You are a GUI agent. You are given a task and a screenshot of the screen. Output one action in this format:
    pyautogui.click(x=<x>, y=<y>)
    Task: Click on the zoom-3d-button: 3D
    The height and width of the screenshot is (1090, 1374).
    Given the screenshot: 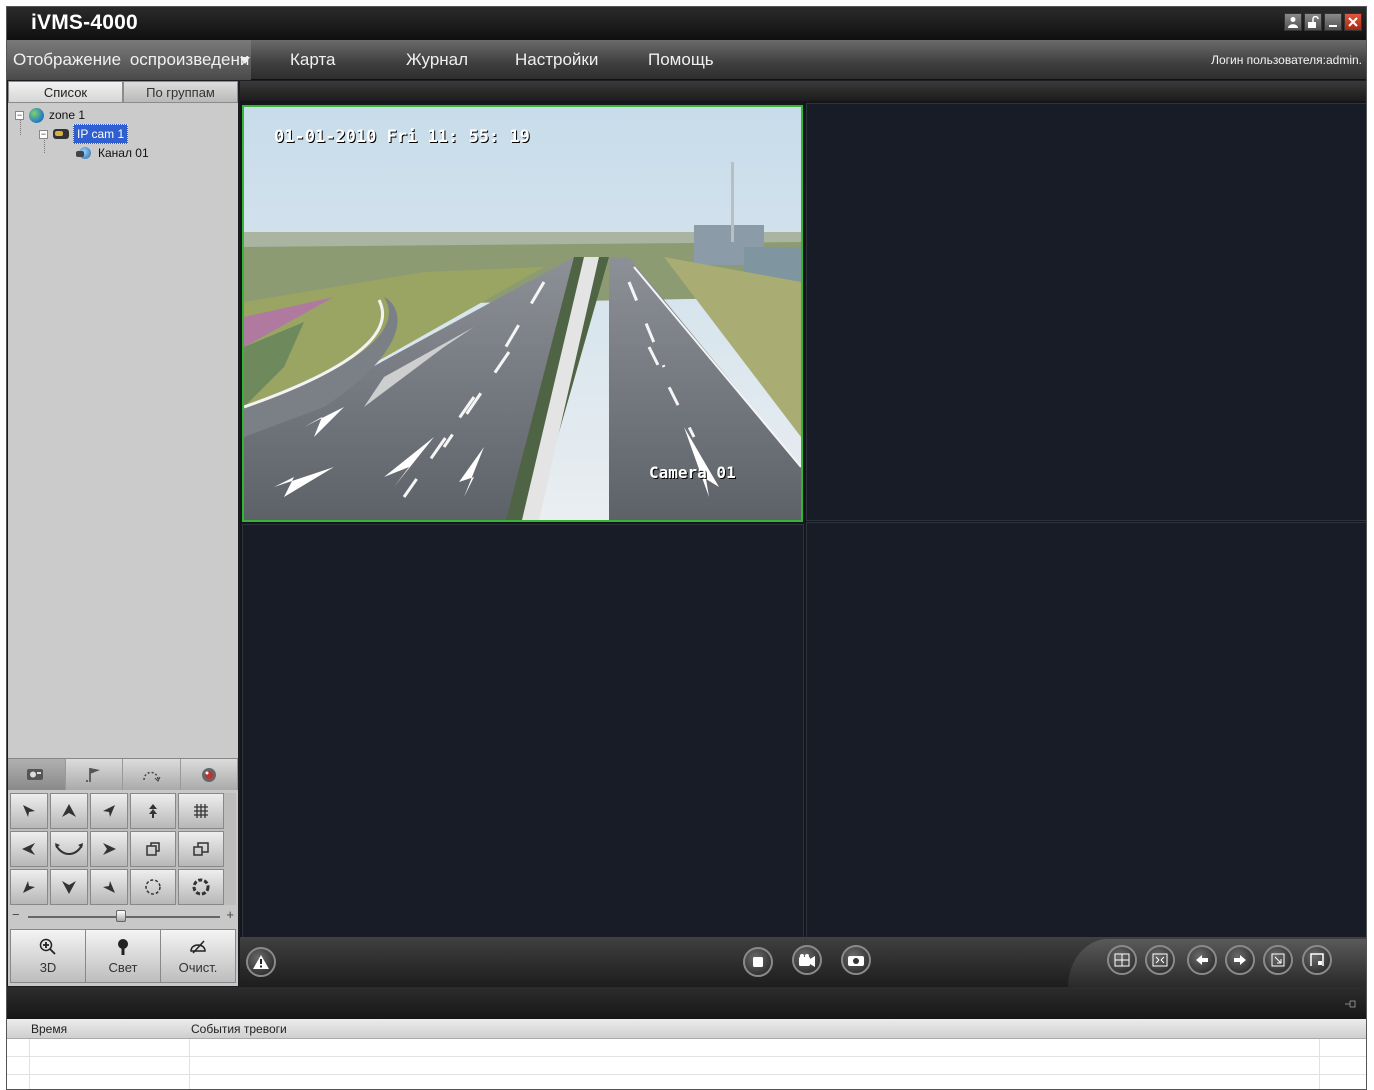 What is the action you would take?
    pyautogui.click(x=48, y=956)
    